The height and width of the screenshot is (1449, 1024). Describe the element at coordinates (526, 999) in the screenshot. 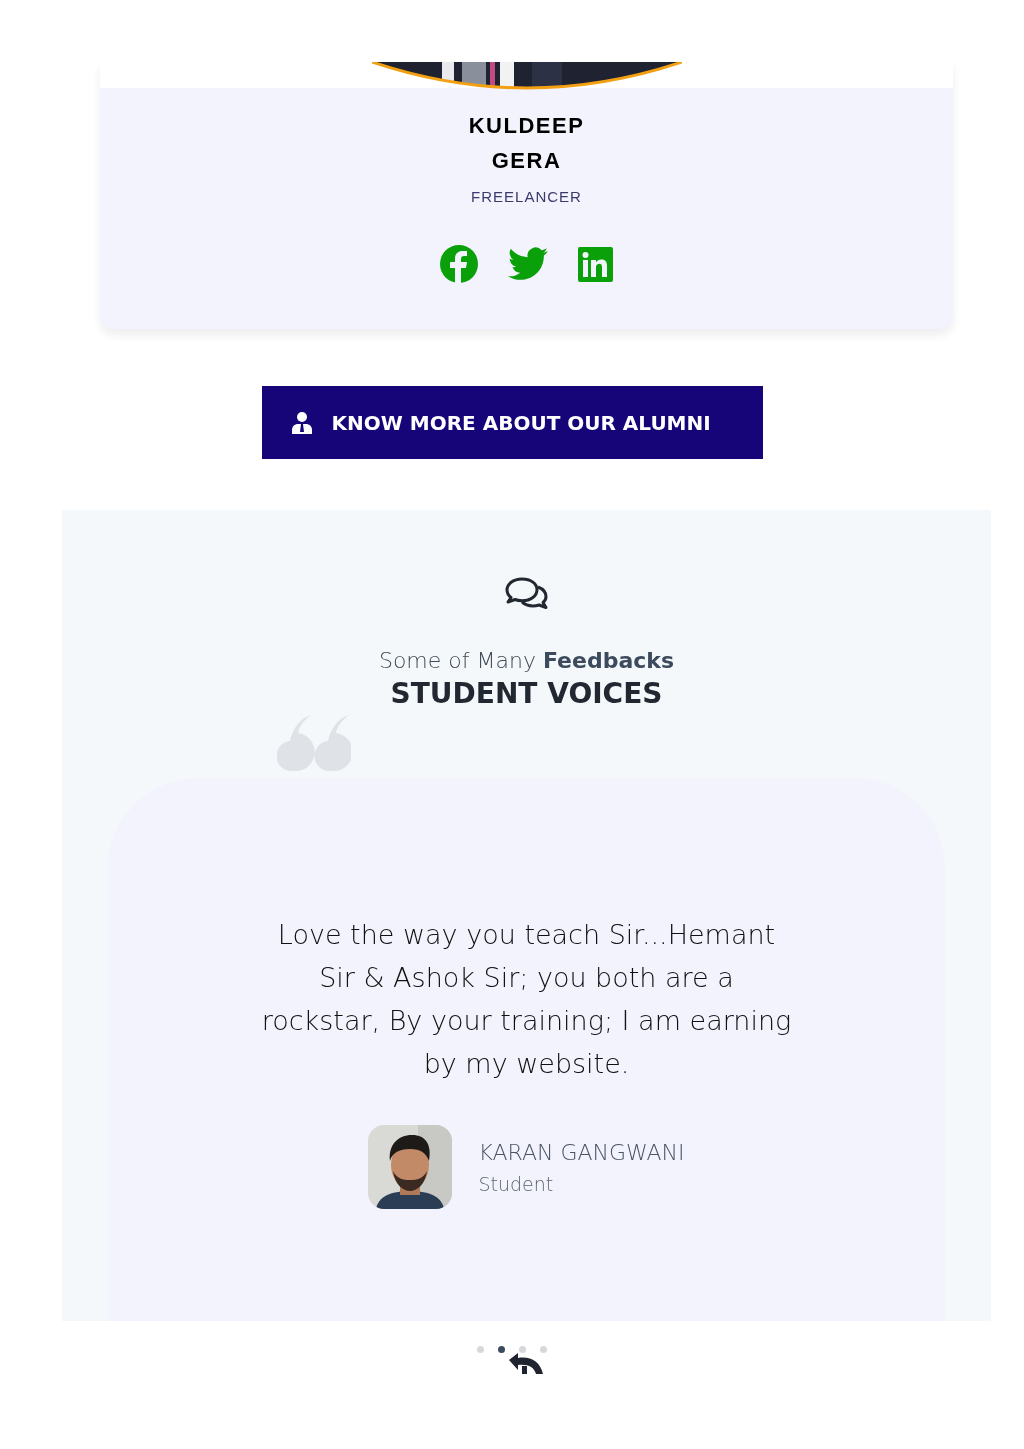

I see `testimonial-quote: Love the way you teach Sir...Hemant Sir & Ashok Sir; you both are a rockstar, By your training; I am earning by my website.` at that location.